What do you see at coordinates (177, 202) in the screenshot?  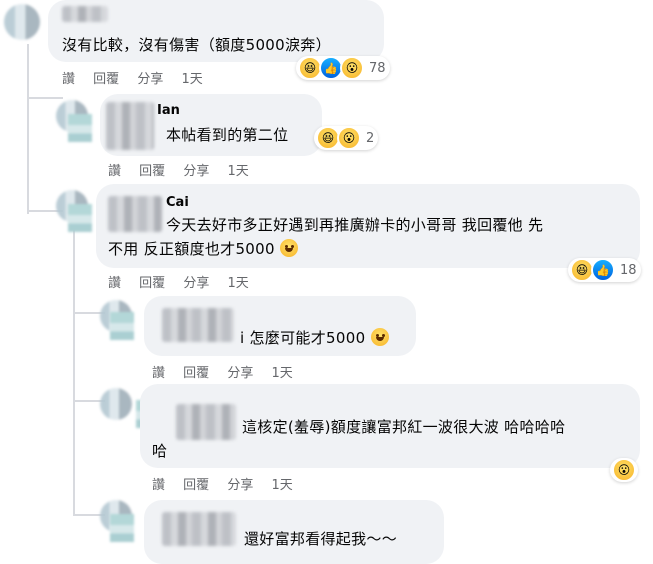 I see `comment-author: Cai` at bounding box center [177, 202].